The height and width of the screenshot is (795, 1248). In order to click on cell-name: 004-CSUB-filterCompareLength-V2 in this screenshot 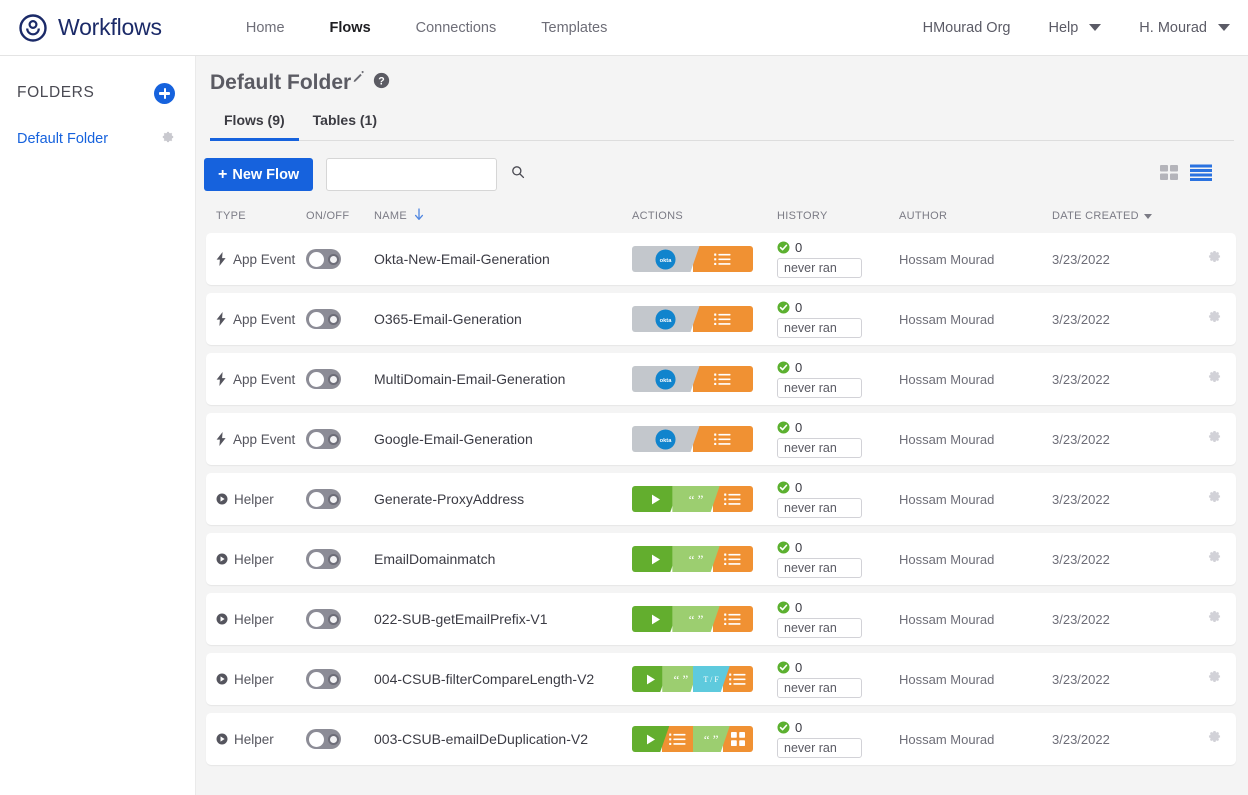, I will do `click(496, 679)`.